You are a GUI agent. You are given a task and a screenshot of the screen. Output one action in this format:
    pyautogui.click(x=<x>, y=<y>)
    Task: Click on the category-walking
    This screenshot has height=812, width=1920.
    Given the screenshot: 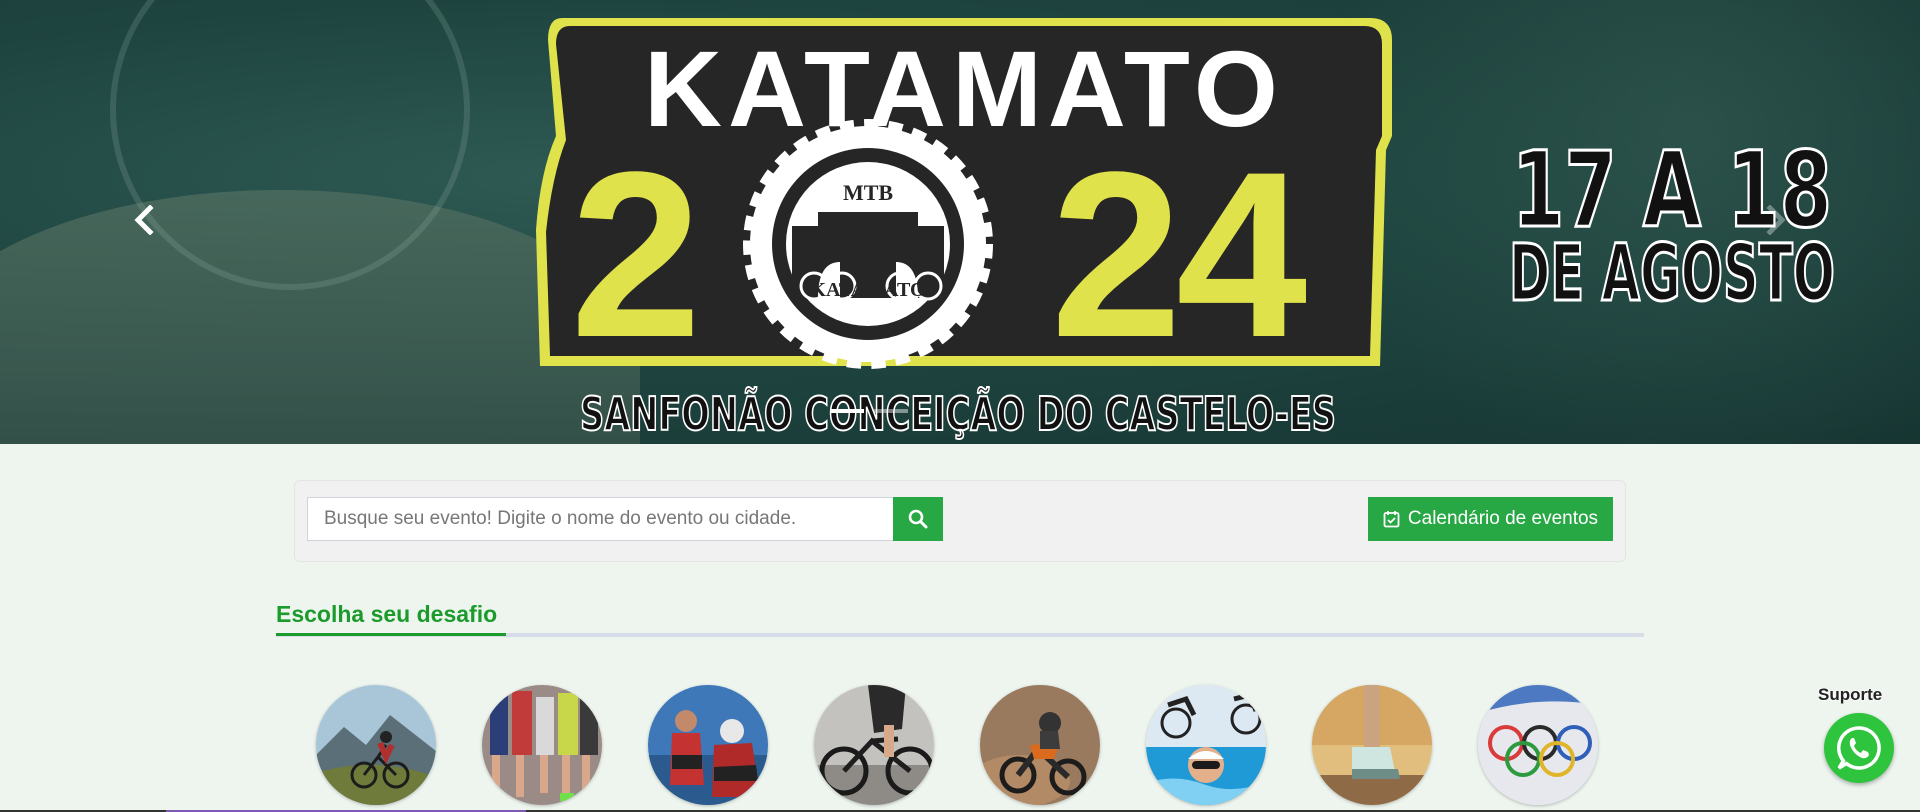 What is the action you would take?
    pyautogui.click(x=1372, y=745)
    